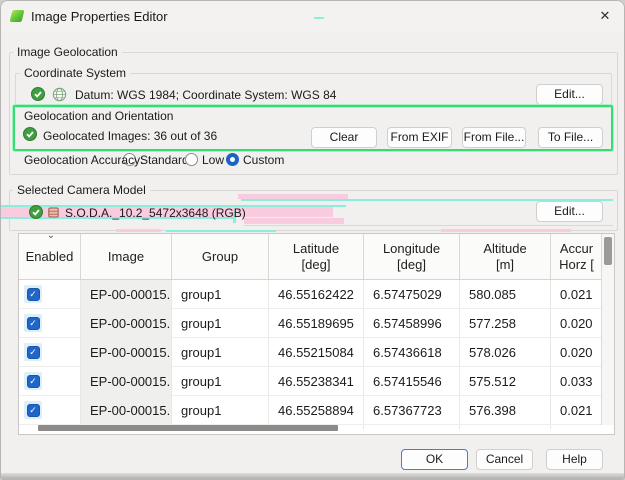 This screenshot has height=480, width=625. What do you see at coordinates (53, 212) in the screenshot?
I see `camera-icon` at bounding box center [53, 212].